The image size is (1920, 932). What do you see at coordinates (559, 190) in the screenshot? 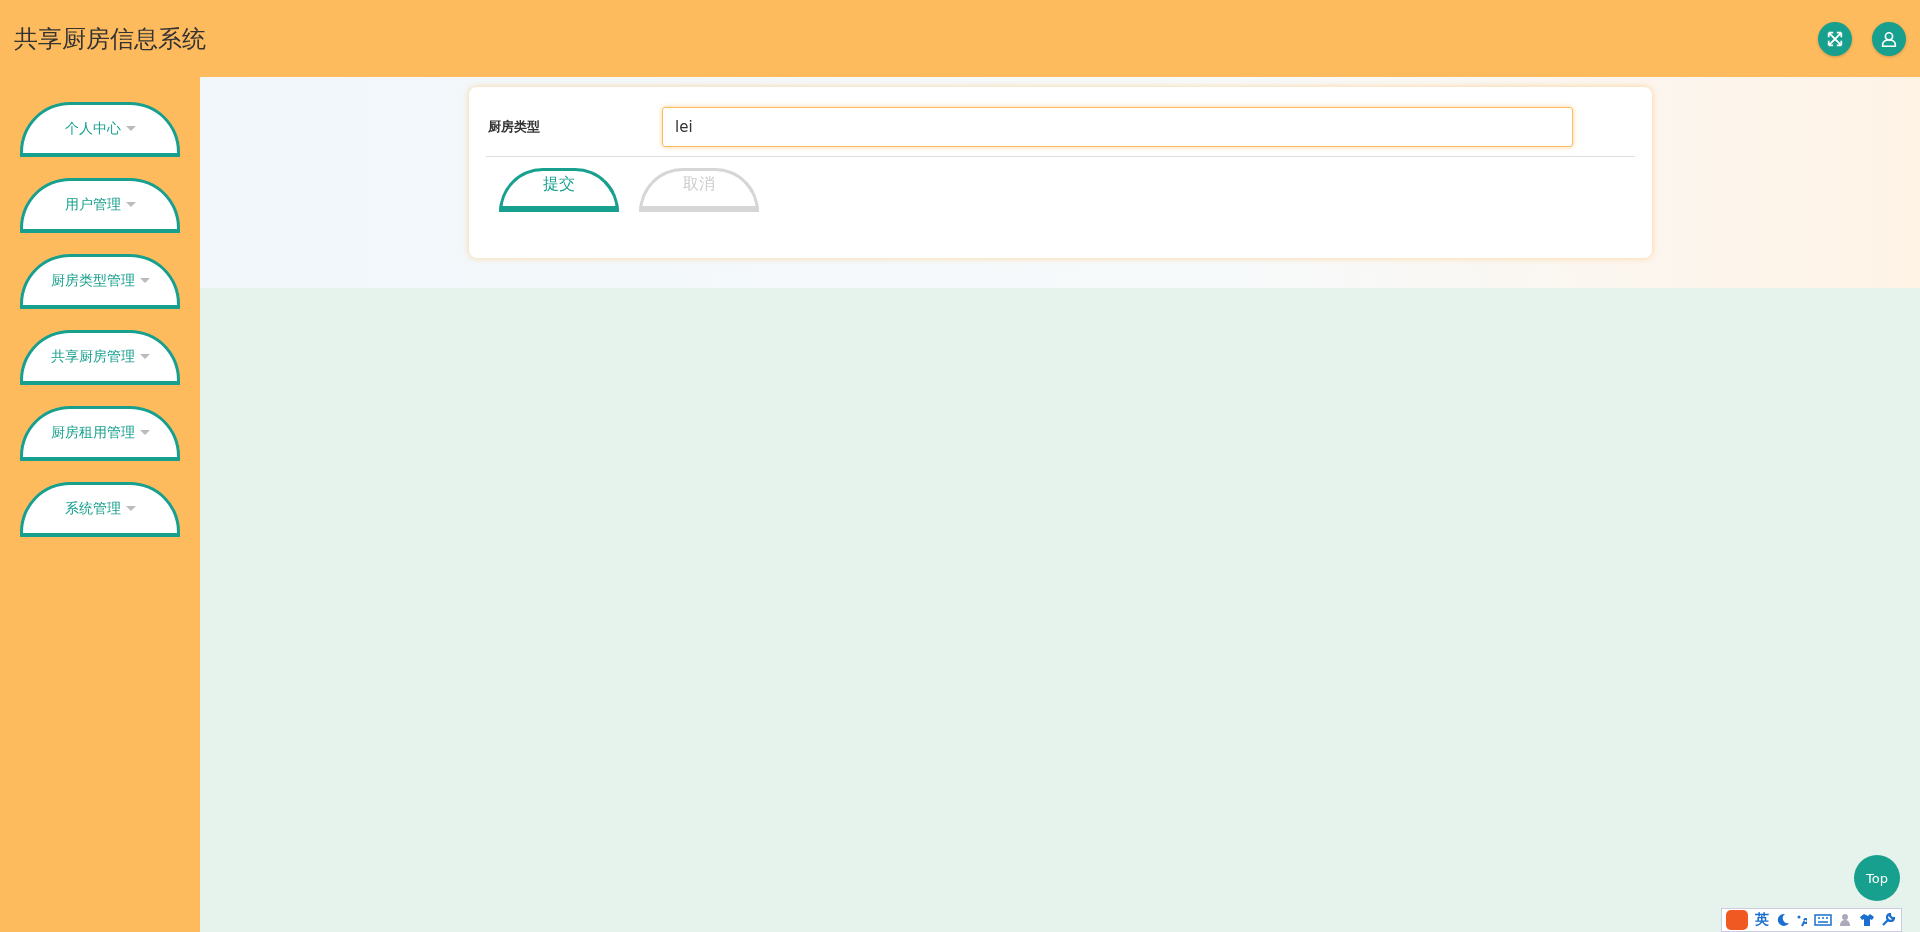
I see `submit-button: 提交` at bounding box center [559, 190].